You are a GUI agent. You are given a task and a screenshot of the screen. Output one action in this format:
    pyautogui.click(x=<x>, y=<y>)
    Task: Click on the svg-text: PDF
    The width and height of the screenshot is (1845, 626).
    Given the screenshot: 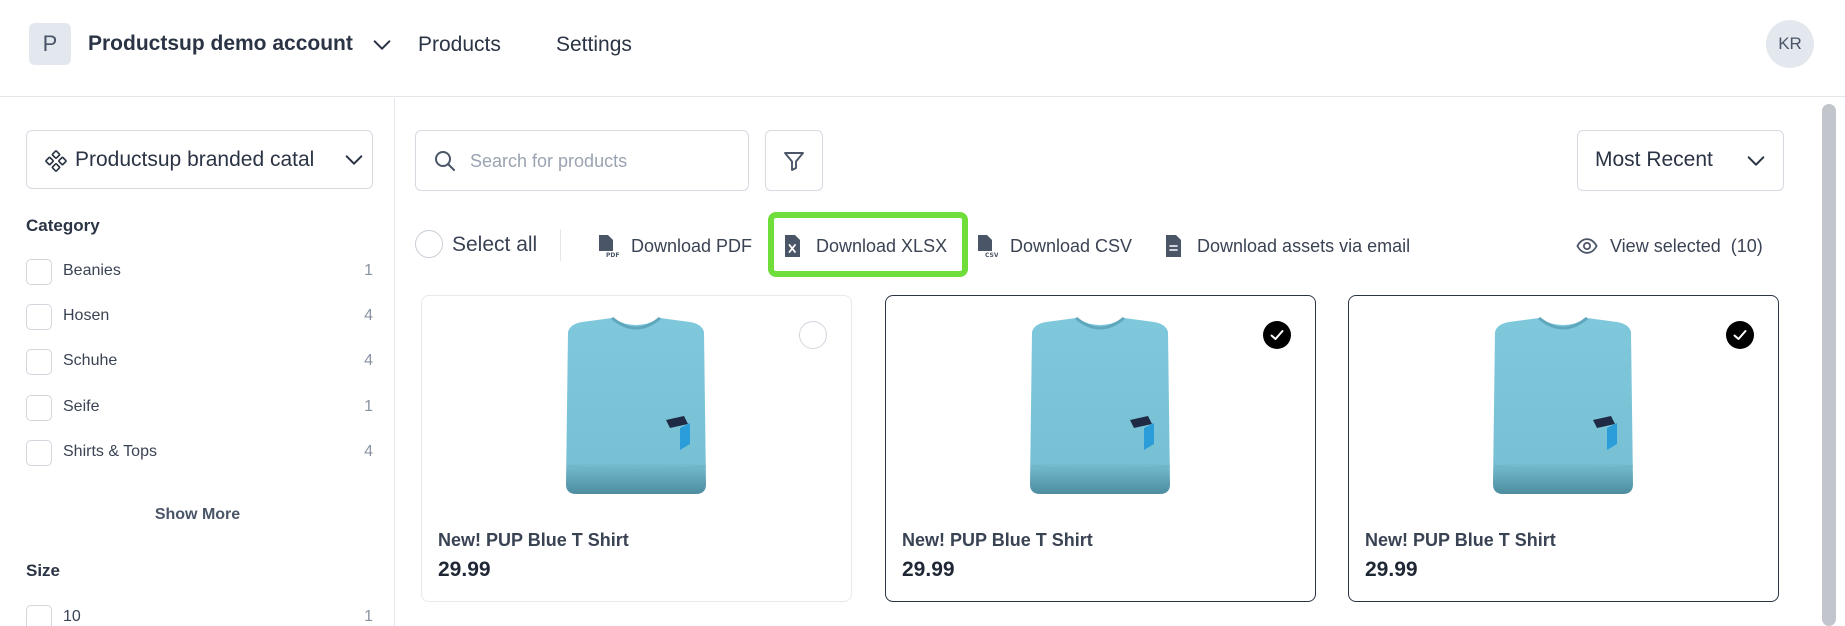 What is the action you would take?
    pyautogui.click(x=612, y=255)
    